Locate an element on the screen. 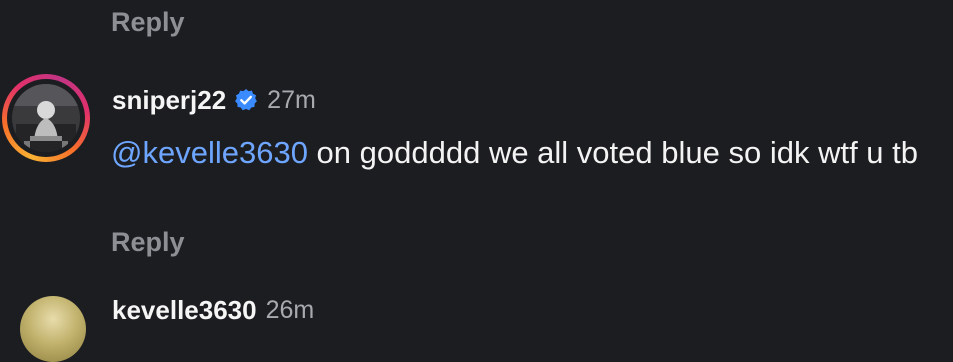  avatar is located at coordinates (46, 118).